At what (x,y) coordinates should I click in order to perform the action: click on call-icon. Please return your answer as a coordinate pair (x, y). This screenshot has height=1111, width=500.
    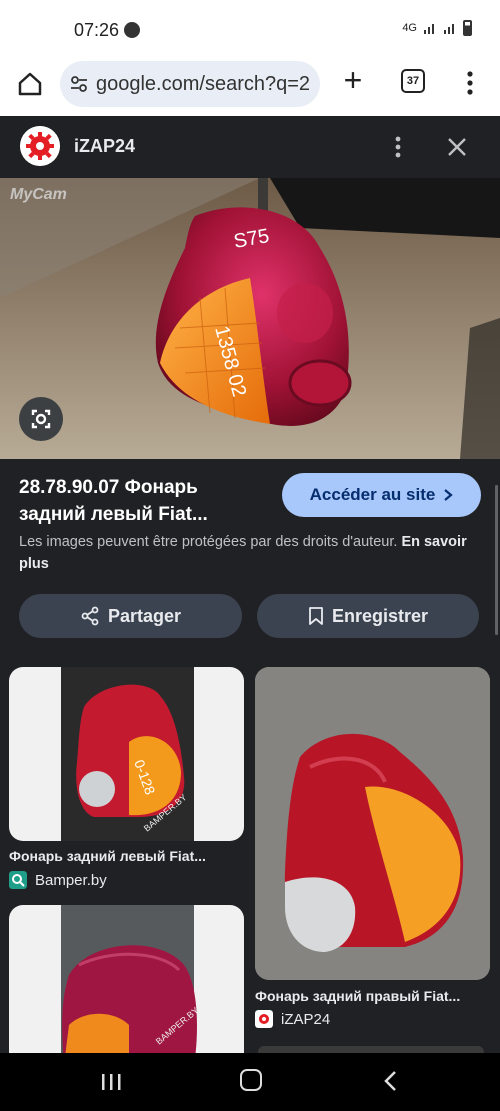
    Looking at the image, I should click on (132, 30).